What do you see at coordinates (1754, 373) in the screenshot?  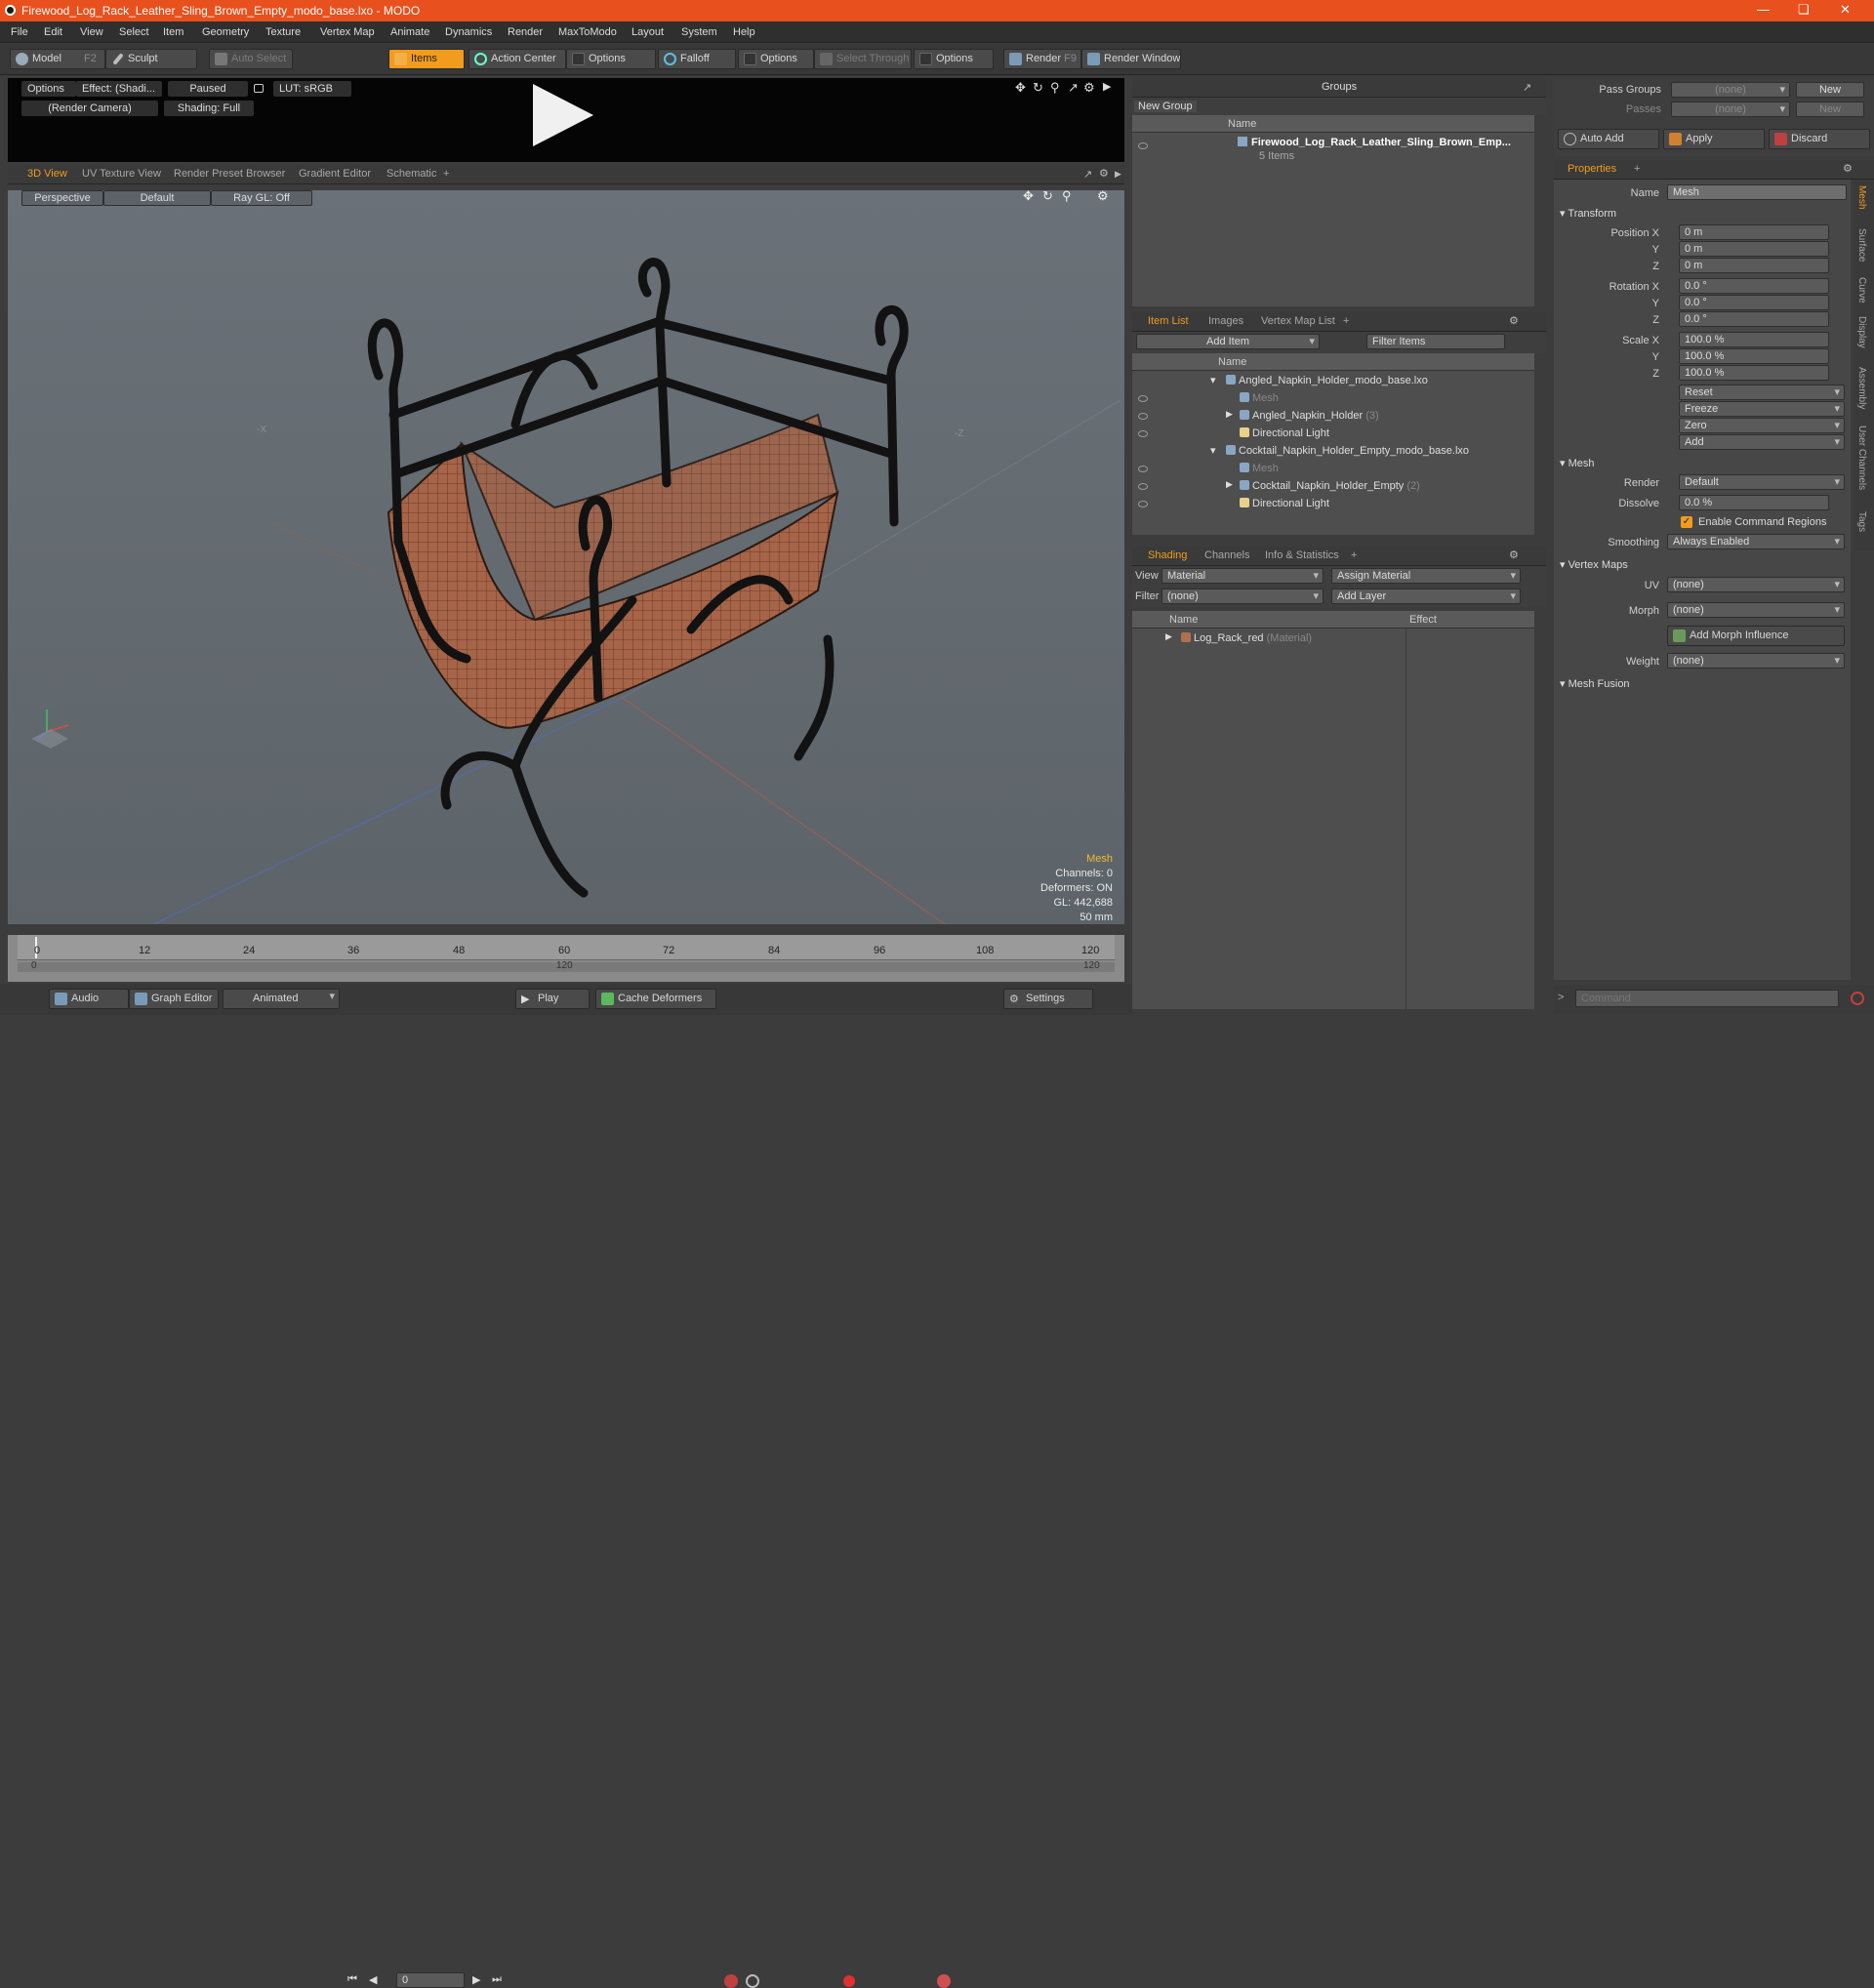 I see `scale-z-input: 100.0 %` at bounding box center [1754, 373].